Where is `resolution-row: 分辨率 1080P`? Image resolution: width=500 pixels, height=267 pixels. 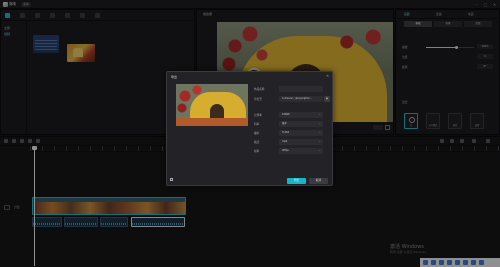
resolution-row: 分辨率 1080P is located at coordinates (292, 115).